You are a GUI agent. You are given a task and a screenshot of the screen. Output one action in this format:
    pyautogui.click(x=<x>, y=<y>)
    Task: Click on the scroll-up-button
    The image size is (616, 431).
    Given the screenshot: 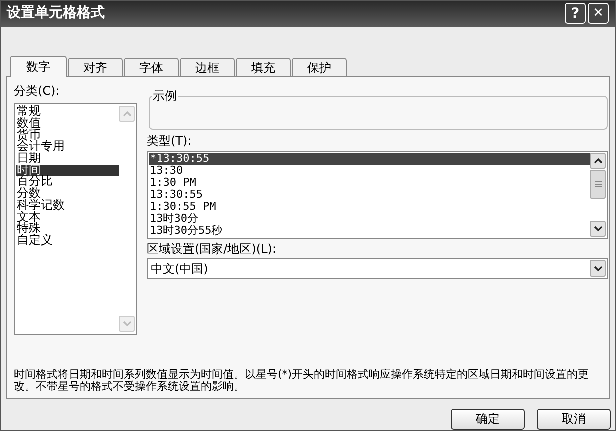 What is the action you would take?
    pyautogui.click(x=598, y=161)
    